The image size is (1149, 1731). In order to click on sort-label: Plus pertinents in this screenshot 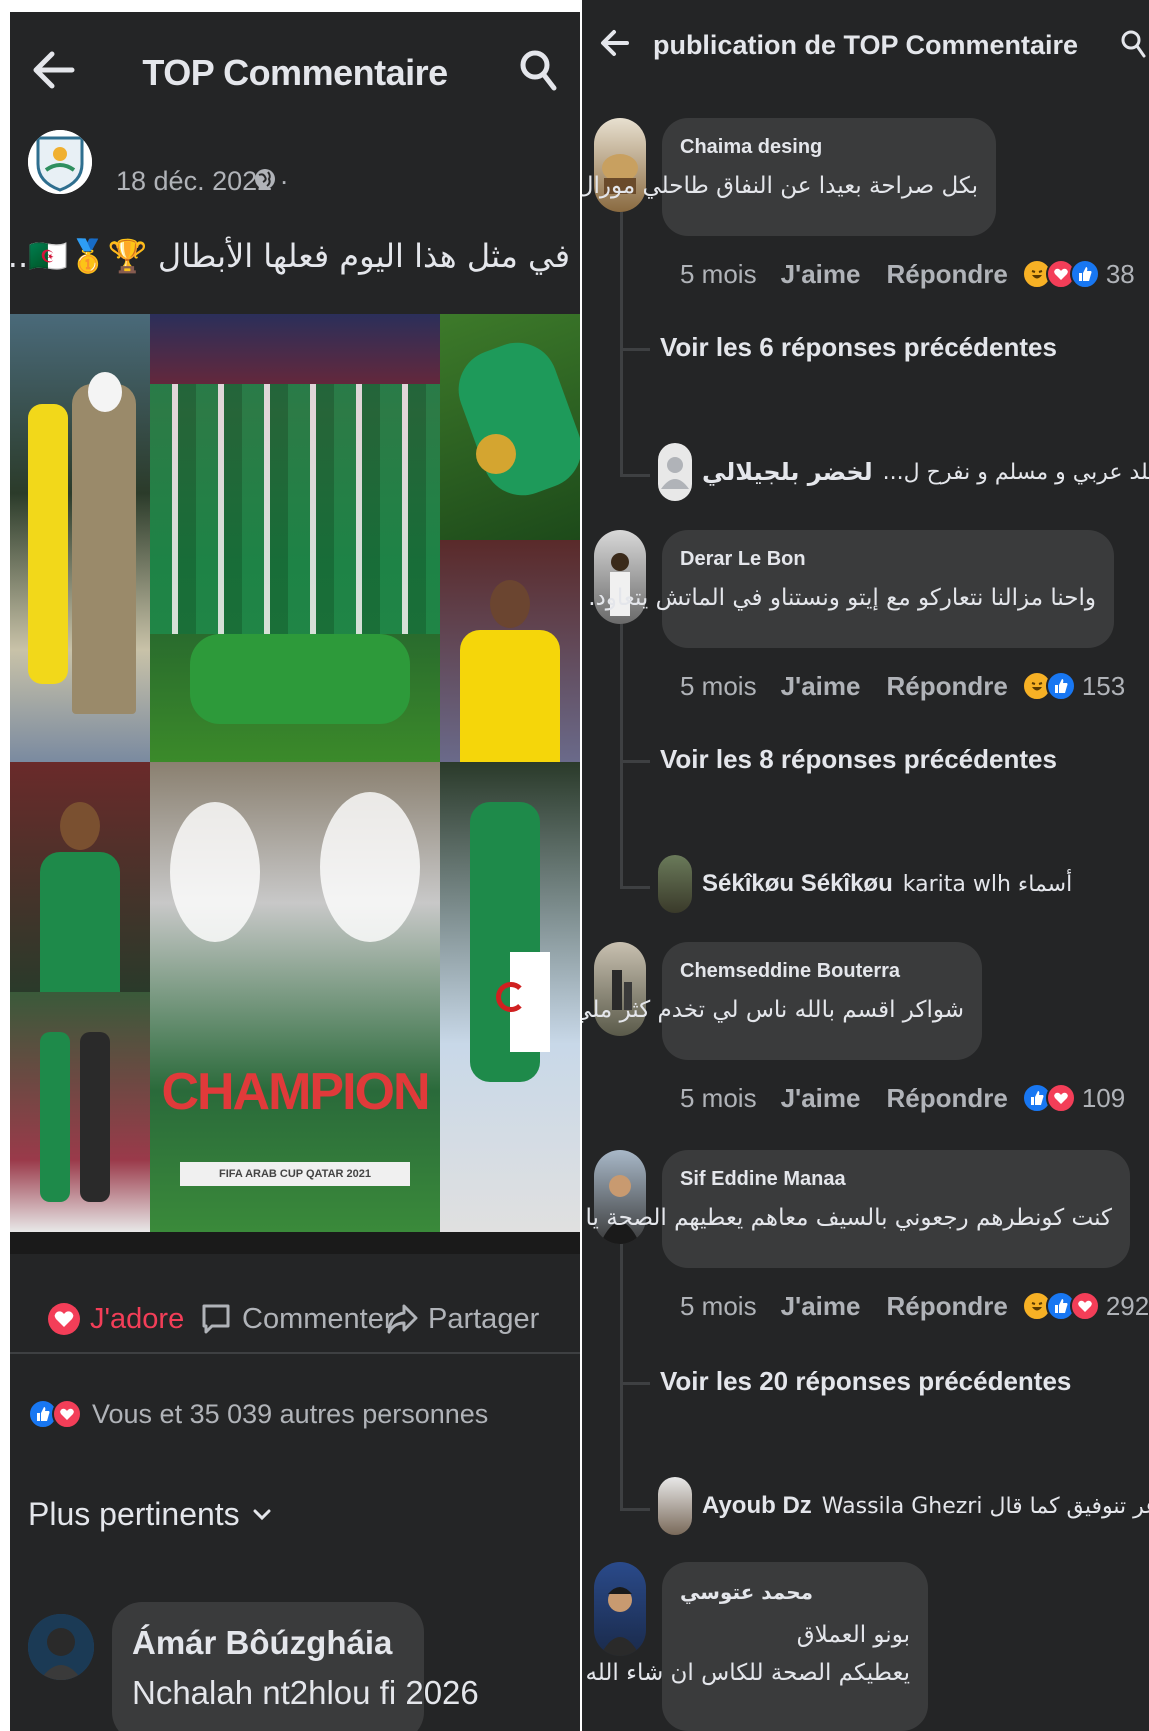, I will do `click(134, 1514)`.